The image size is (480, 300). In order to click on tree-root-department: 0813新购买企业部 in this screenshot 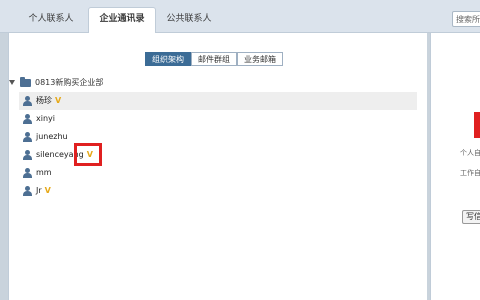, I will do `click(56, 83)`.